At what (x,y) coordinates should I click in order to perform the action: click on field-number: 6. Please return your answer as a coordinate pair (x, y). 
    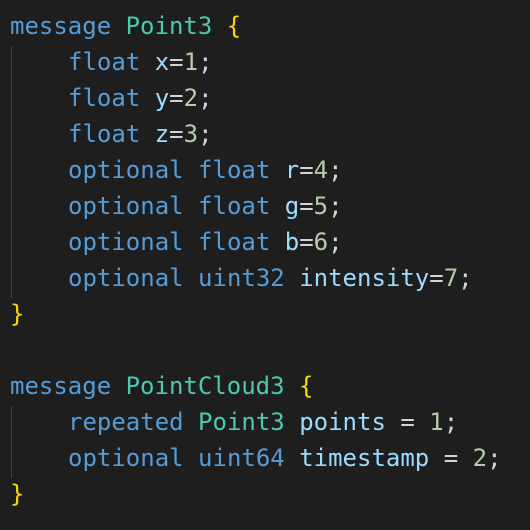
    Looking at the image, I should click on (321, 242).